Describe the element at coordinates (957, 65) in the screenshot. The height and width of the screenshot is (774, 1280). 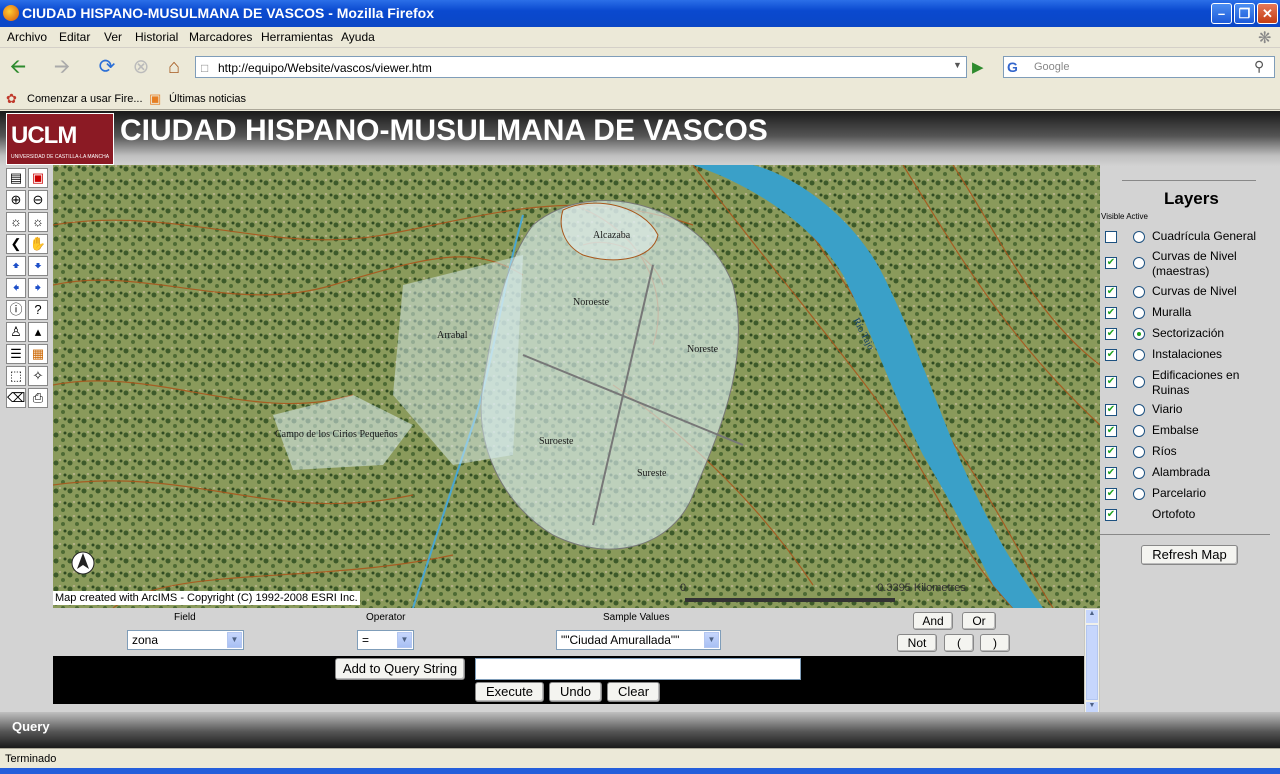
I see `url-dropdown-icon: ▼` at that location.